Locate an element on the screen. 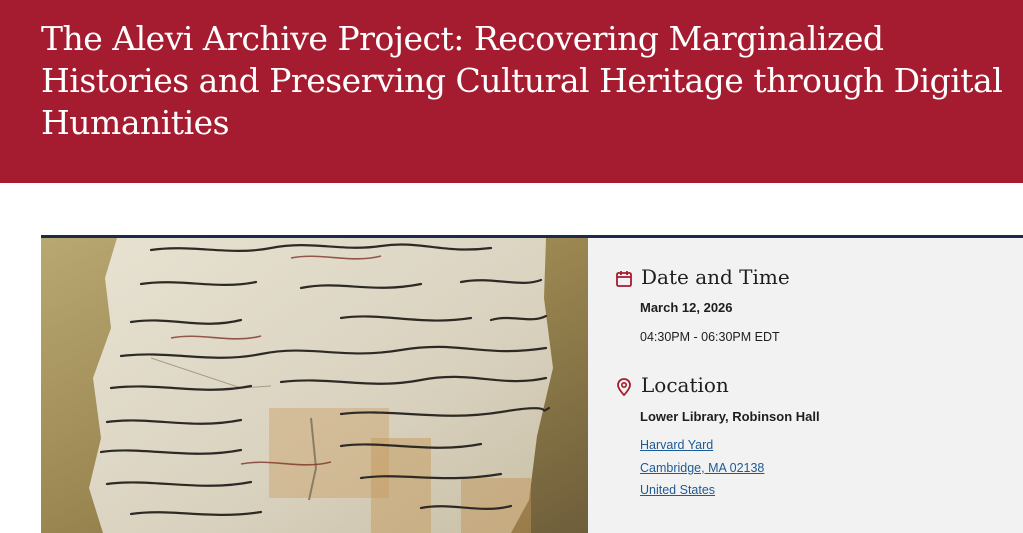  date-time-heading: Date and Time is located at coordinates (715, 277).